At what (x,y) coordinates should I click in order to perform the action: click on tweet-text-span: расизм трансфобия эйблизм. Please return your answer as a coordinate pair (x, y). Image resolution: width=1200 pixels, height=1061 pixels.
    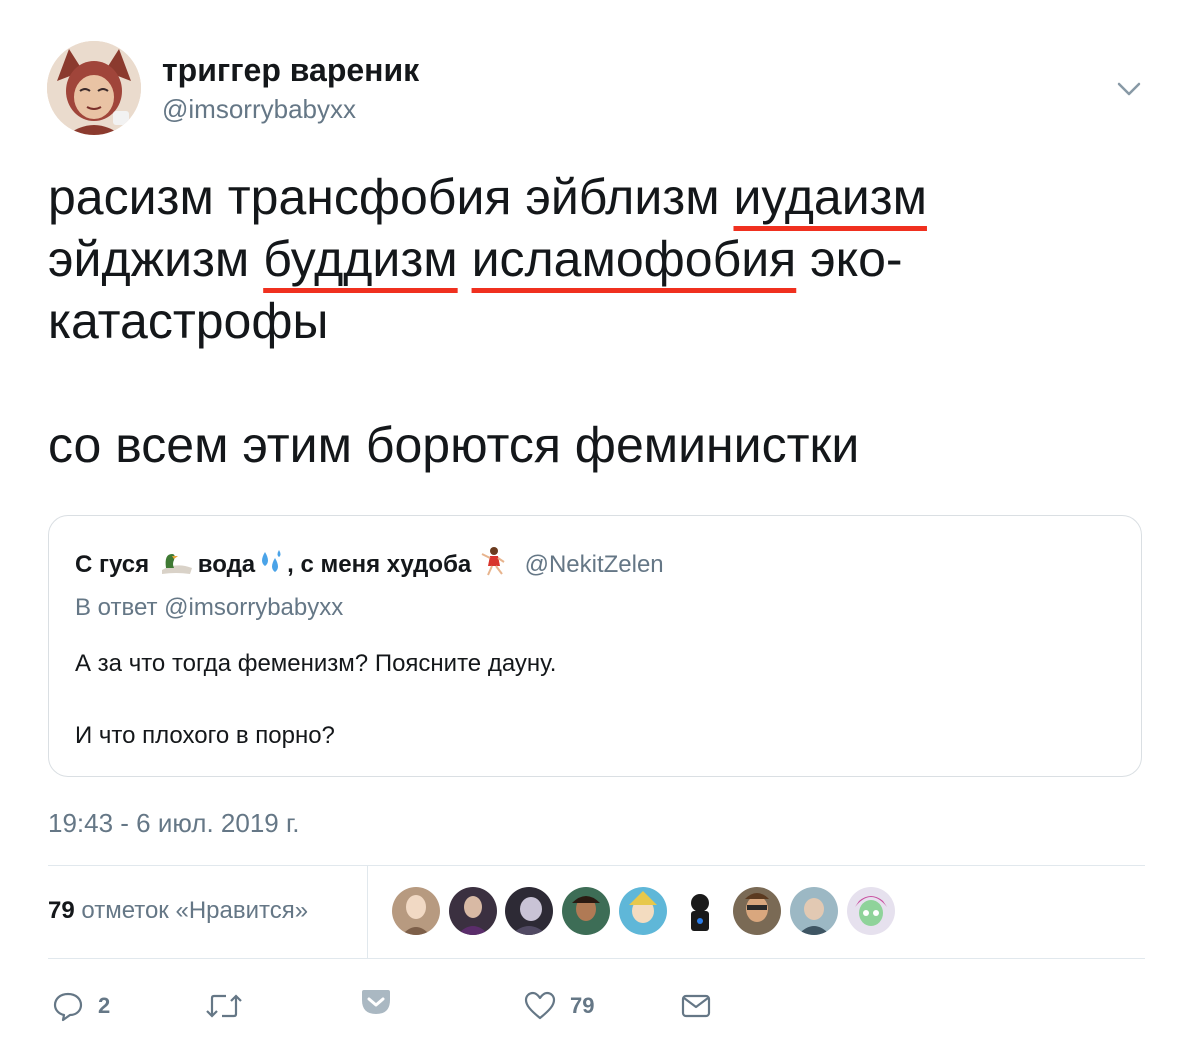
    Looking at the image, I should click on (391, 197).